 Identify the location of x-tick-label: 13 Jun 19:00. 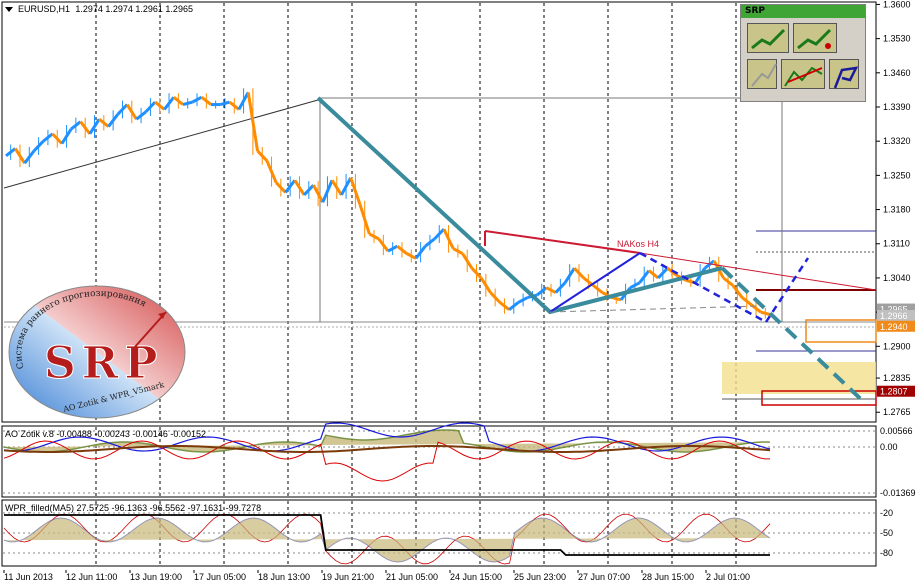
(156, 577).